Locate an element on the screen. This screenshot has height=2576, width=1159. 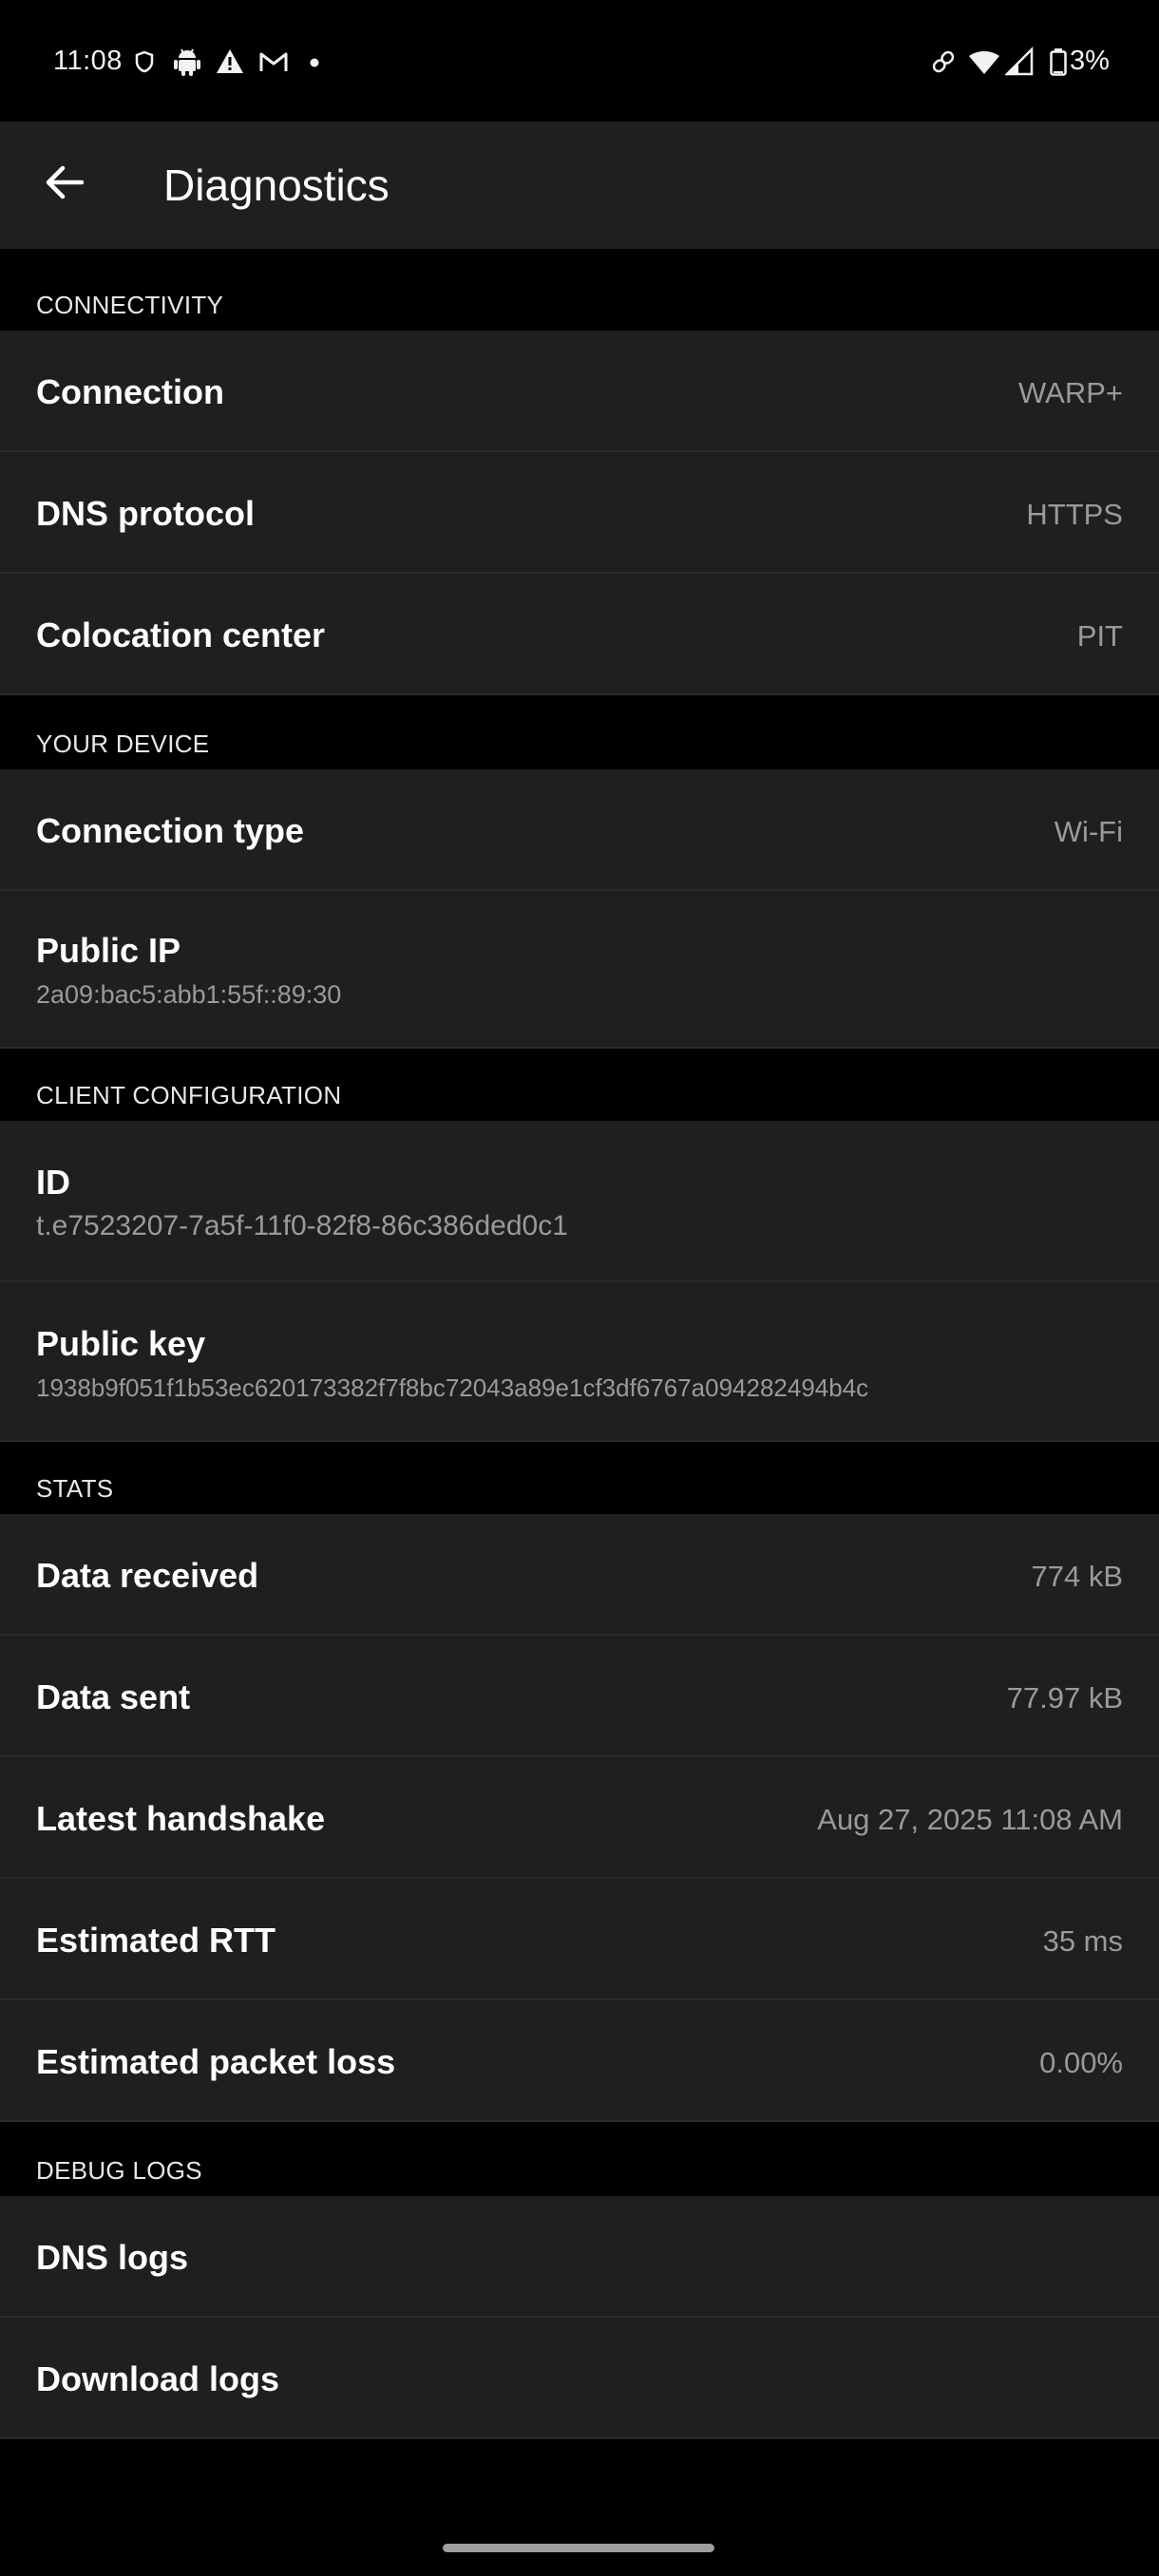
gmail-icon is located at coordinates (273, 61).